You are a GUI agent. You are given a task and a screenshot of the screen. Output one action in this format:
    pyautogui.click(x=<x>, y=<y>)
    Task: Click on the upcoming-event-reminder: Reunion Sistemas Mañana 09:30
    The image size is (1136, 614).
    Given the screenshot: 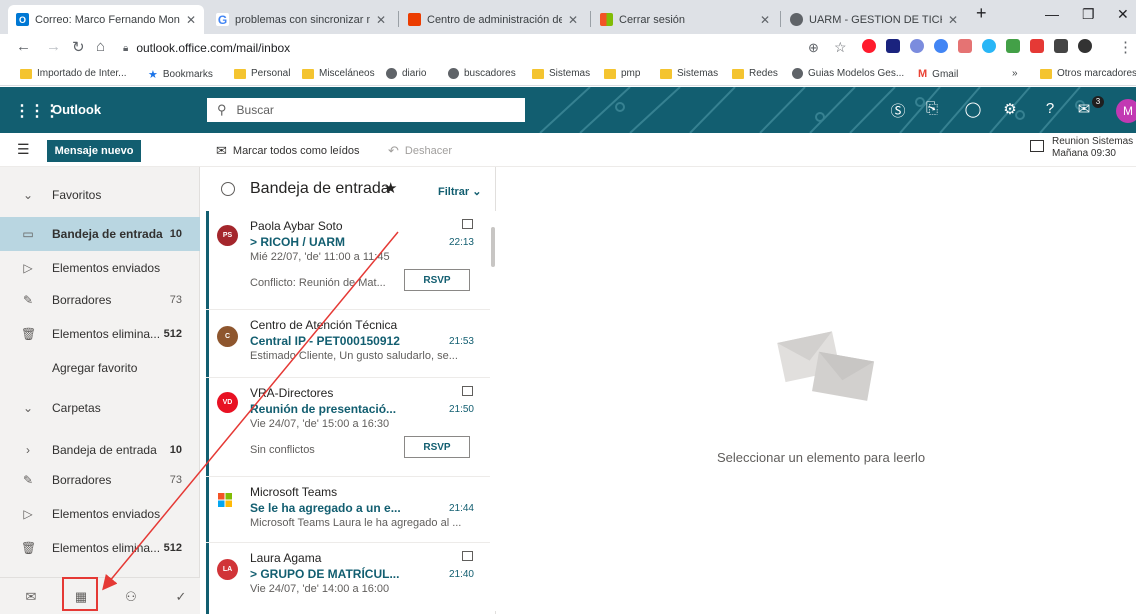 What is the action you would take?
    pyautogui.click(x=1081, y=148)
    